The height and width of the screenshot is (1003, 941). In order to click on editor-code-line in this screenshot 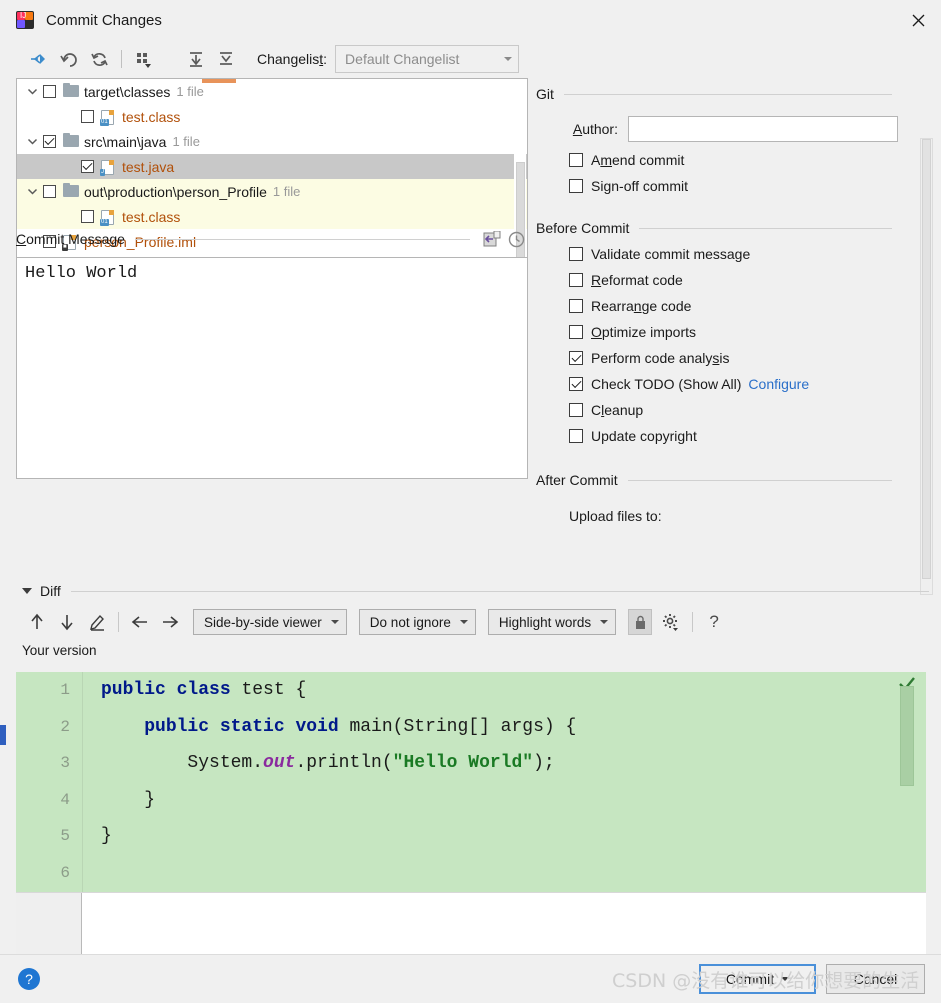, I will do `click(504, 873)`.